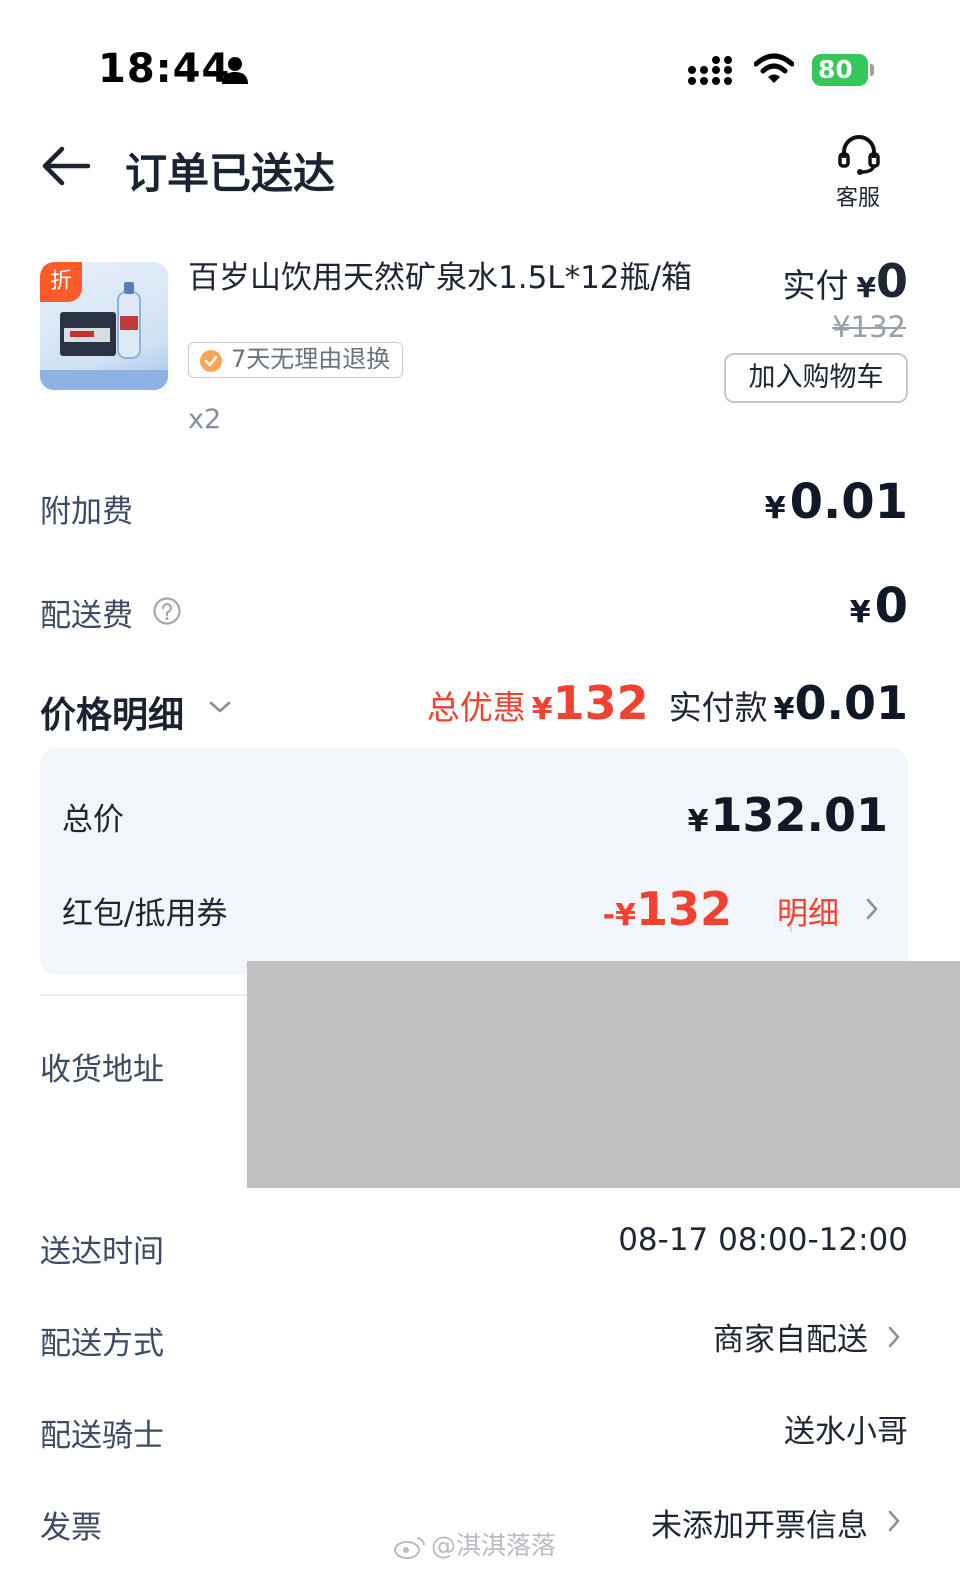 The image size is (960, 1586). I want to click on battery-indicator: 80, so click(840, 70).